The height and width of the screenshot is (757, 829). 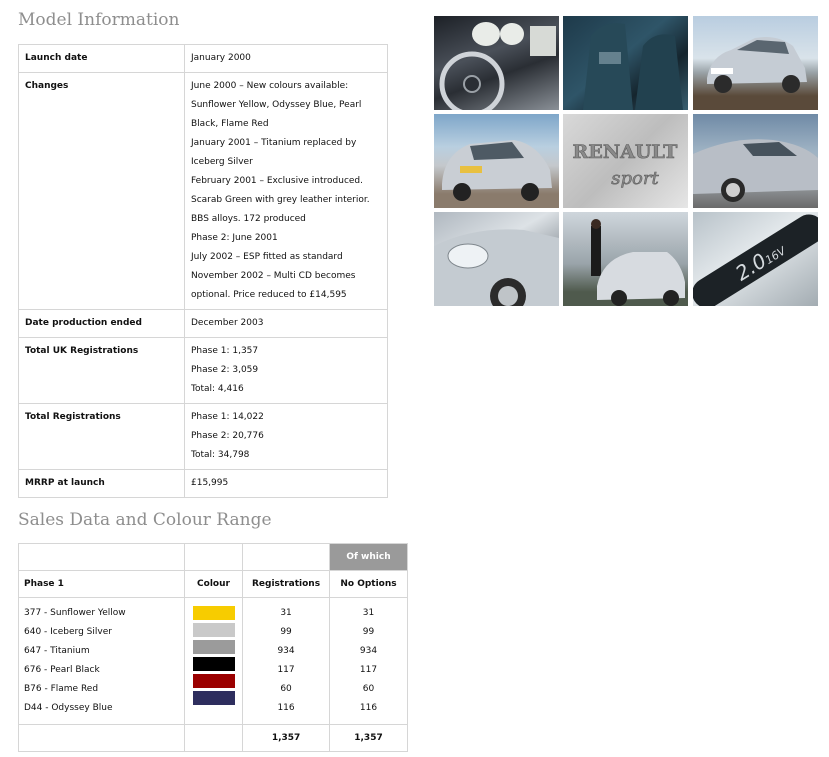 What do you see at coordinates (368, 670) in the screenshot?
I see `no-options-value: 117` at bounding box center [368, 670].